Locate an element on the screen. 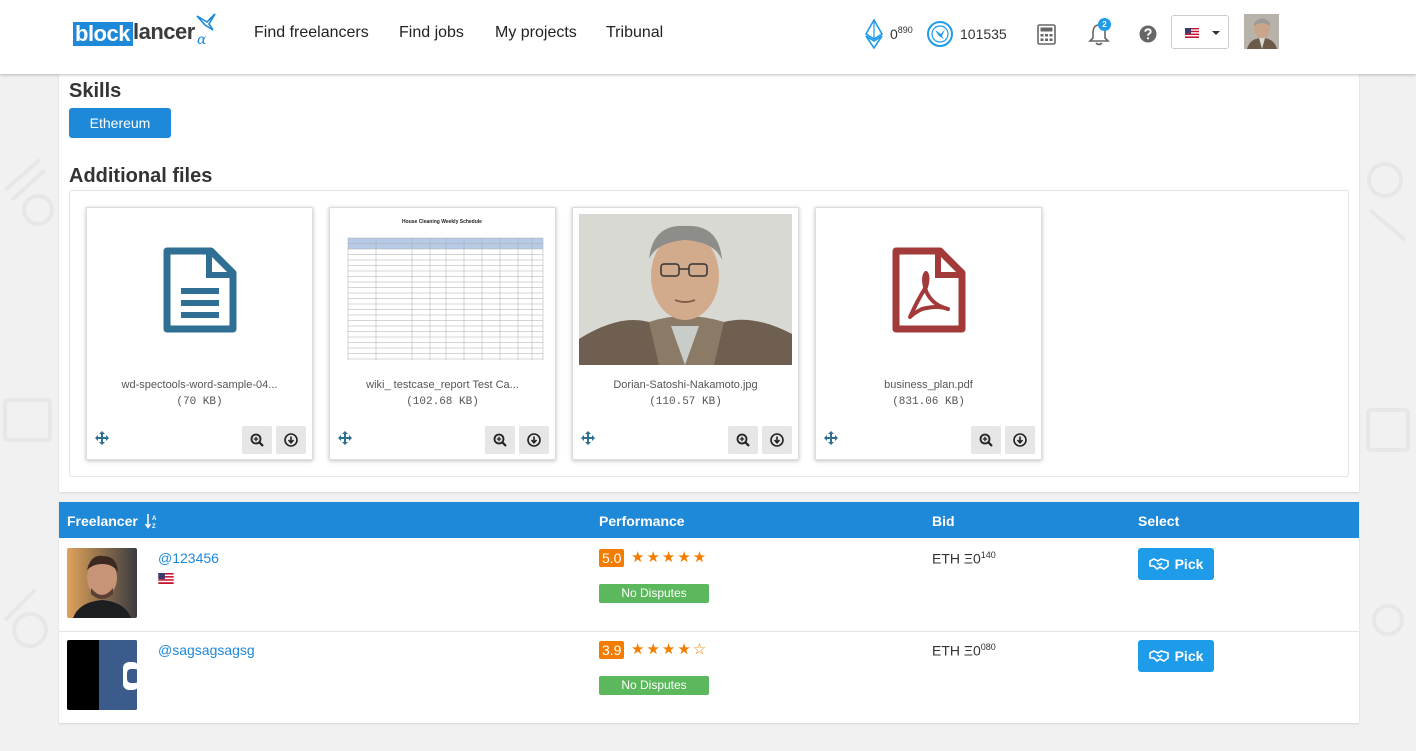  row-divider is located at coordinates (709, 631).